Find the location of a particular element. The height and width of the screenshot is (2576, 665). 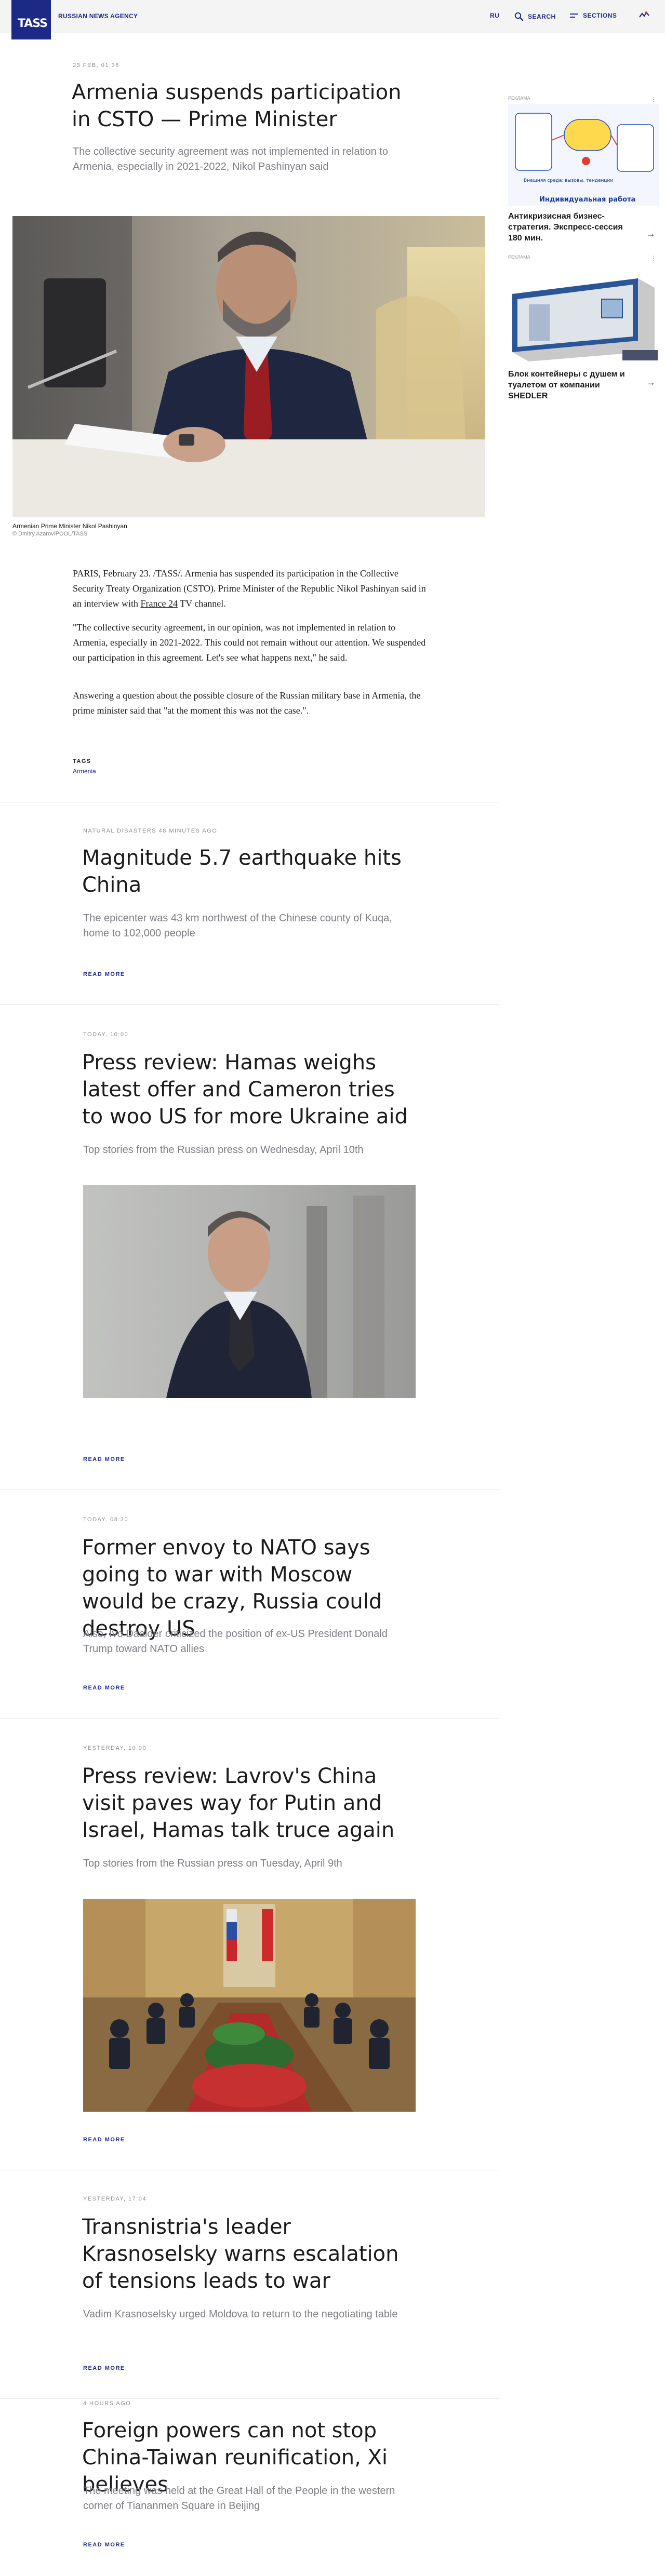

ad-image is located at coordinates (583, 314).